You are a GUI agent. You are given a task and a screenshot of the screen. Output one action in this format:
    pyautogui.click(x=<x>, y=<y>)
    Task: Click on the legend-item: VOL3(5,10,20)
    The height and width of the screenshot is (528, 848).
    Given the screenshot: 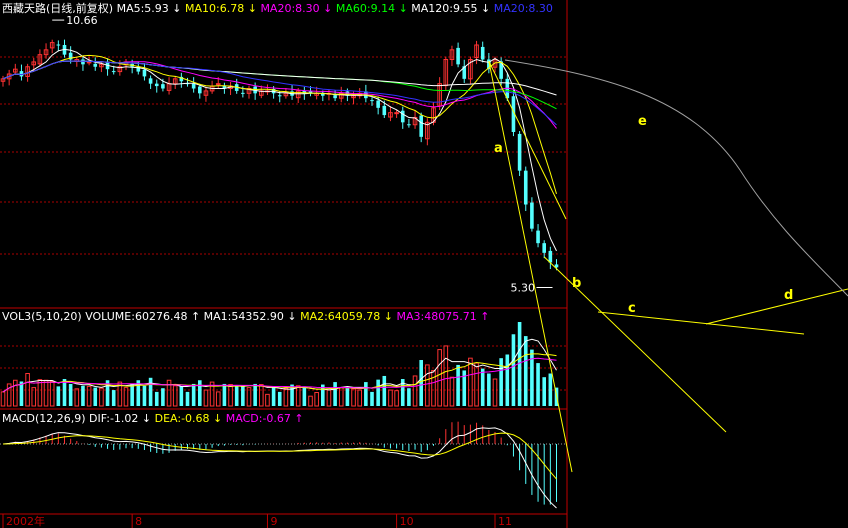 What is the action you would take?
    pyautogui.click(x=43, y=316)
    